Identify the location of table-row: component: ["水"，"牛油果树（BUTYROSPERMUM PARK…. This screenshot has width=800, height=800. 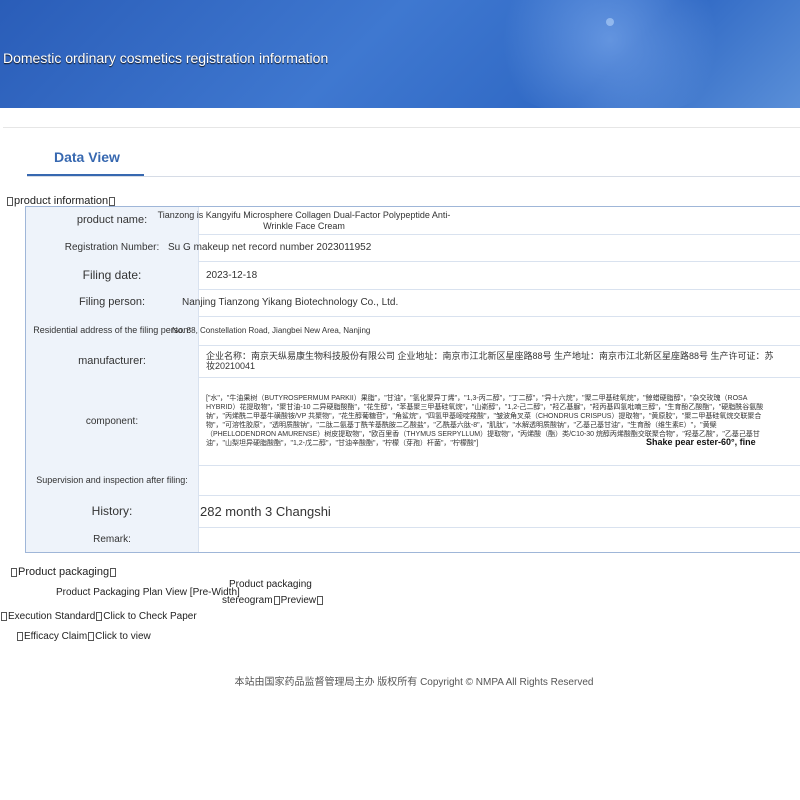
(413, 421).